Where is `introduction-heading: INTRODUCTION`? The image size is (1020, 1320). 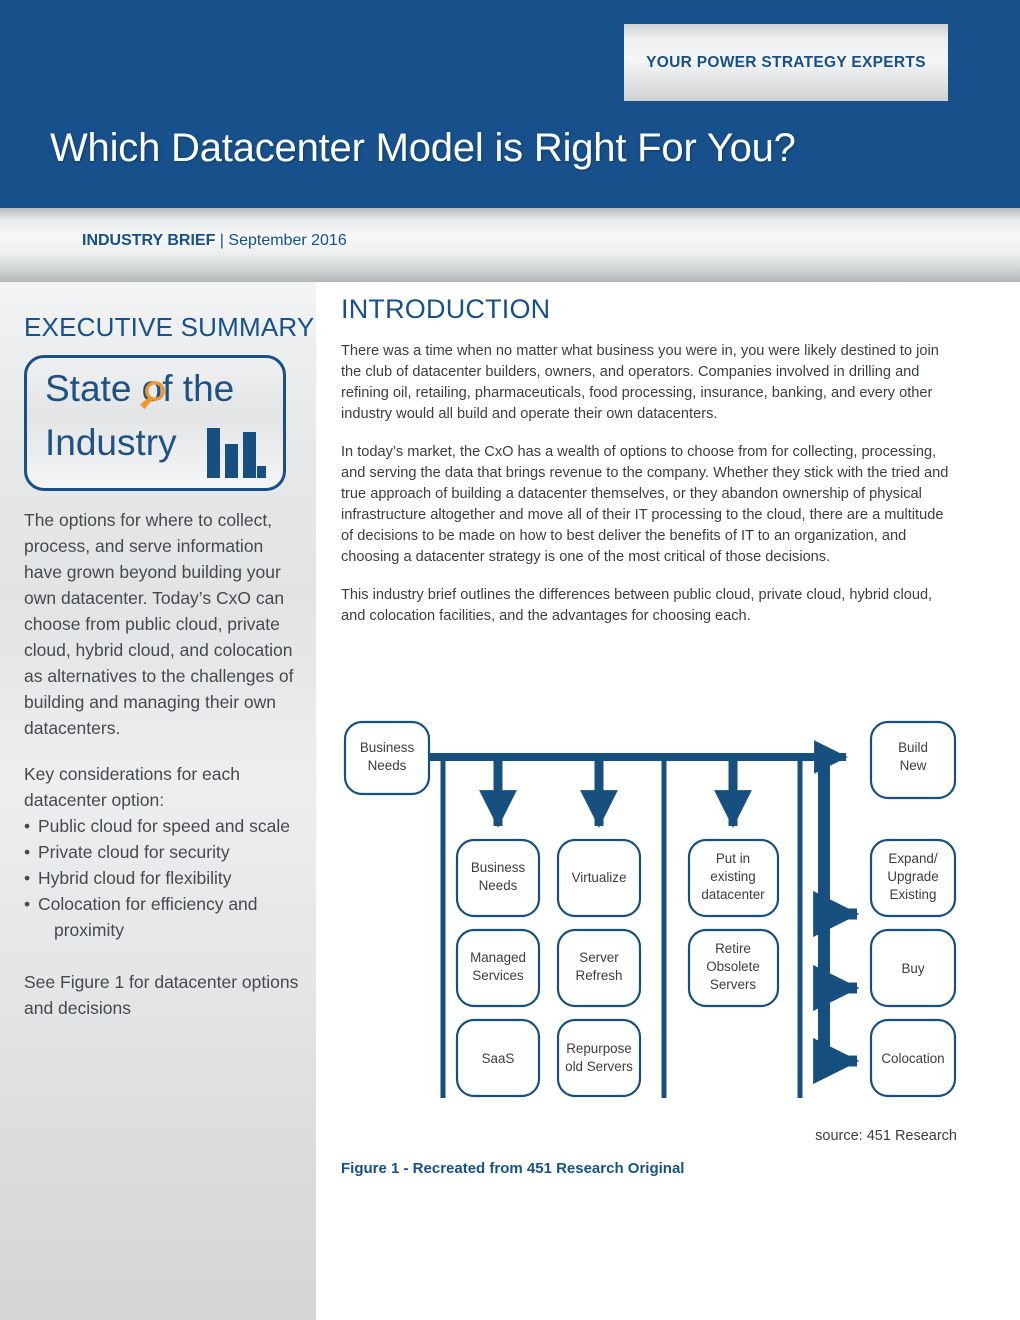 introduction-heading: INTRODUCTION is located at coordinates (446, 309).